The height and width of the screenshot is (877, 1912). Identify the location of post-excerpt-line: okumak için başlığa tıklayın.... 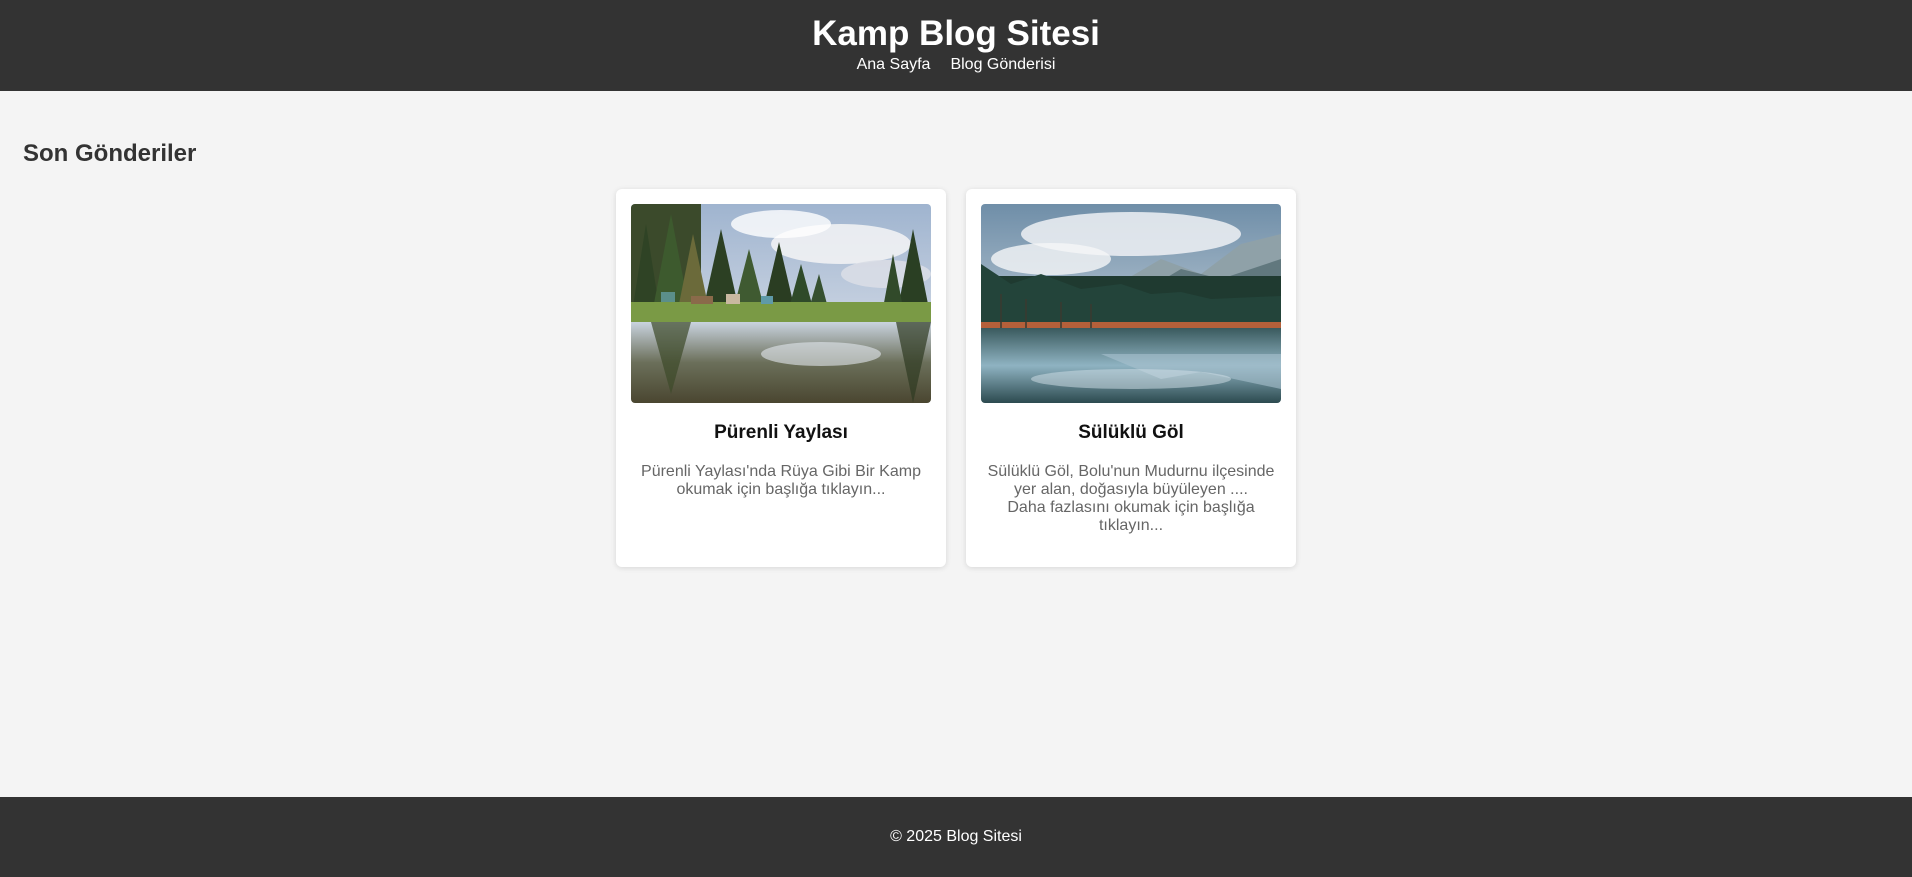
(781, 489).